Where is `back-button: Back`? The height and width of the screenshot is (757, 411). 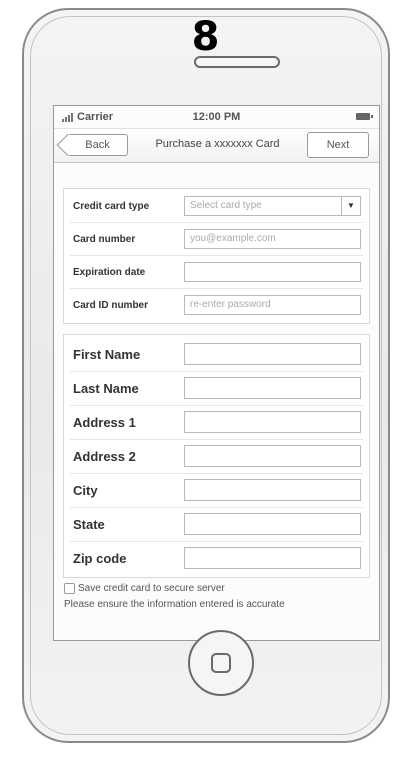
back-button: Back is located at coordinates (98, 145).